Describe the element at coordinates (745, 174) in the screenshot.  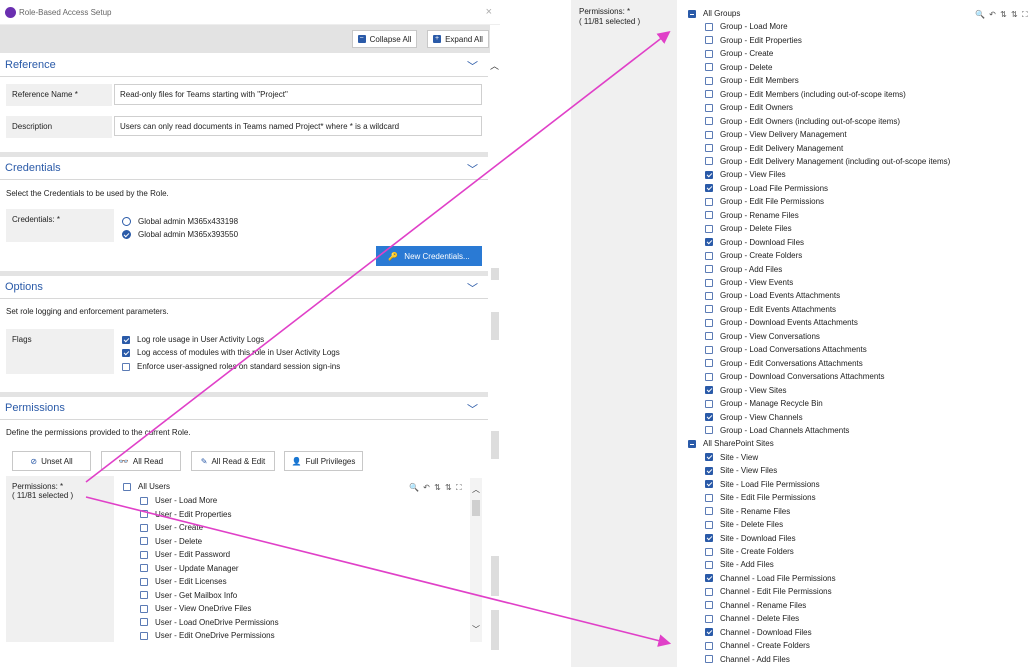
I see `tree-item: Group - View Files` at that location.